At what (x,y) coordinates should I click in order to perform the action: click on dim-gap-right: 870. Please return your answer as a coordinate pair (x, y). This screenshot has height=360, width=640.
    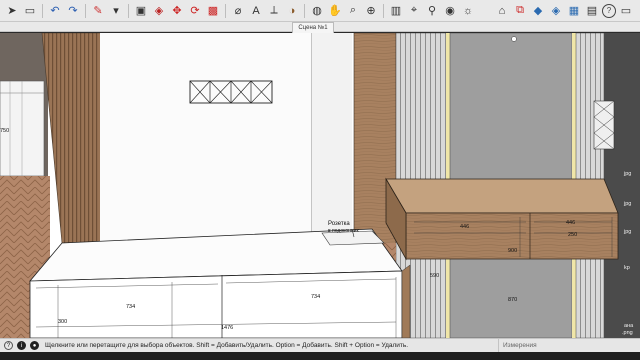
    Looking at the image, I should click on (513, 300).